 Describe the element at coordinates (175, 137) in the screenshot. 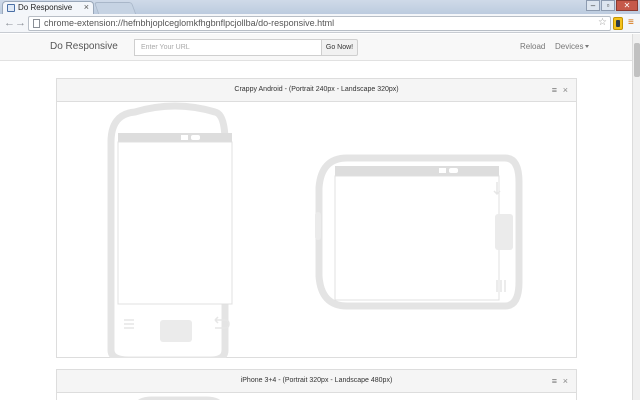

I see `portrait-status-bar` at that location.